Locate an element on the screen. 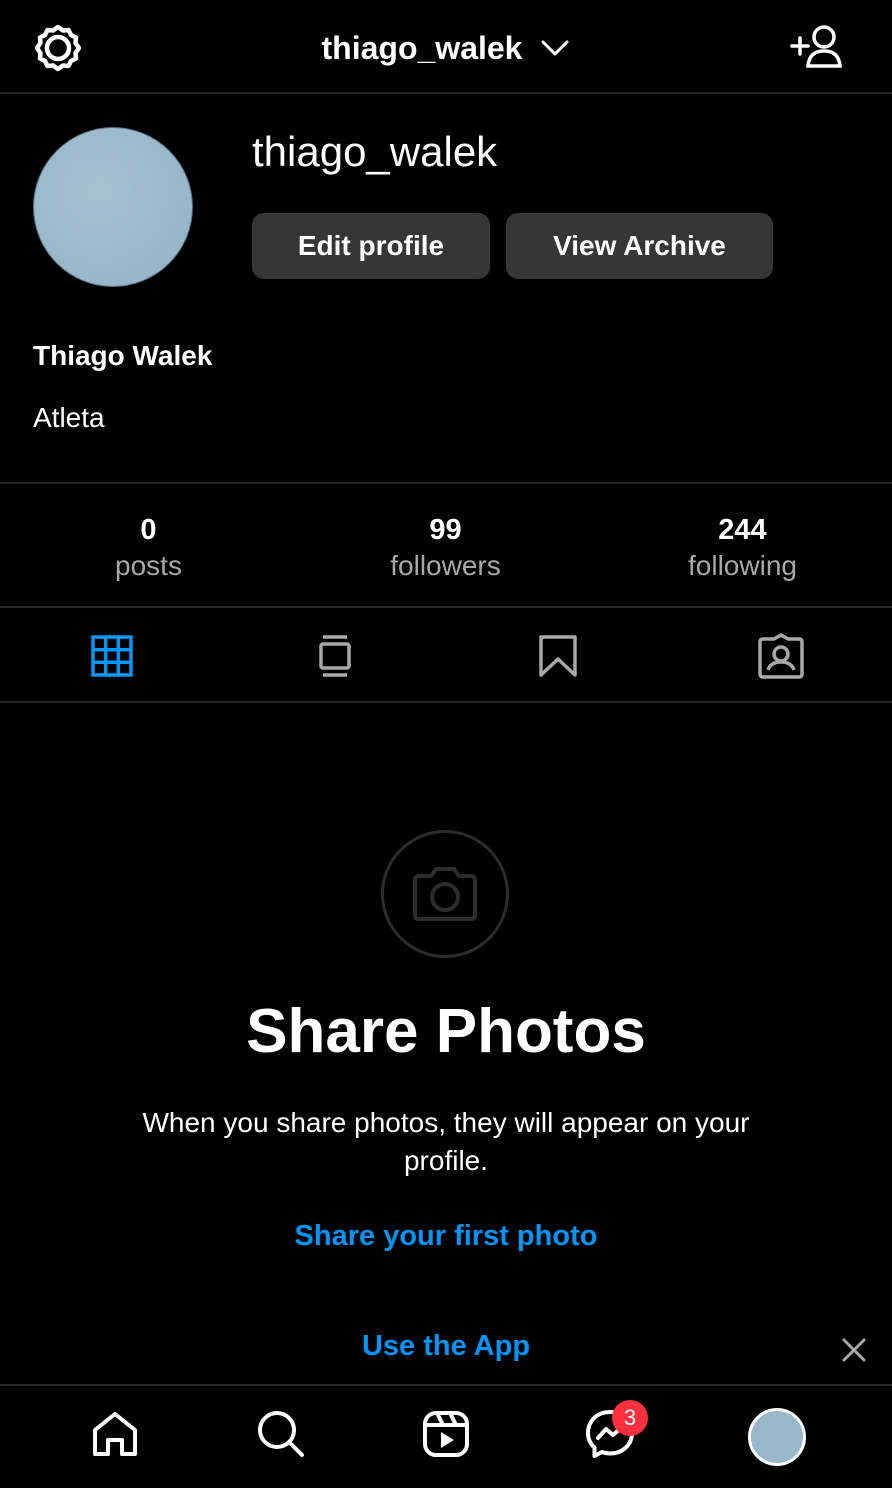 Image resolution: width=892 pixels, height=1488 pixels. posts-label: posts is located at coordinates (148, 565).